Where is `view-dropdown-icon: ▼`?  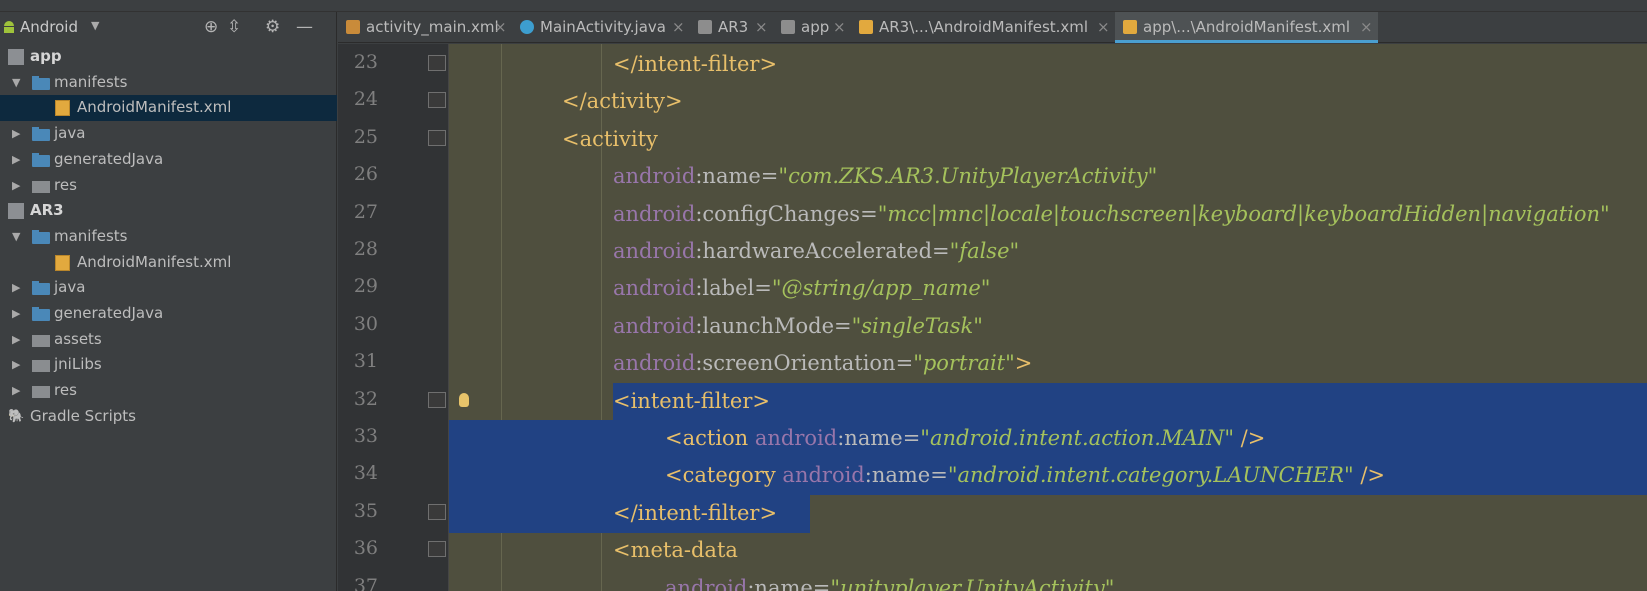 view-dropdown-icon: ▼ is located at coordinates (95, 25).